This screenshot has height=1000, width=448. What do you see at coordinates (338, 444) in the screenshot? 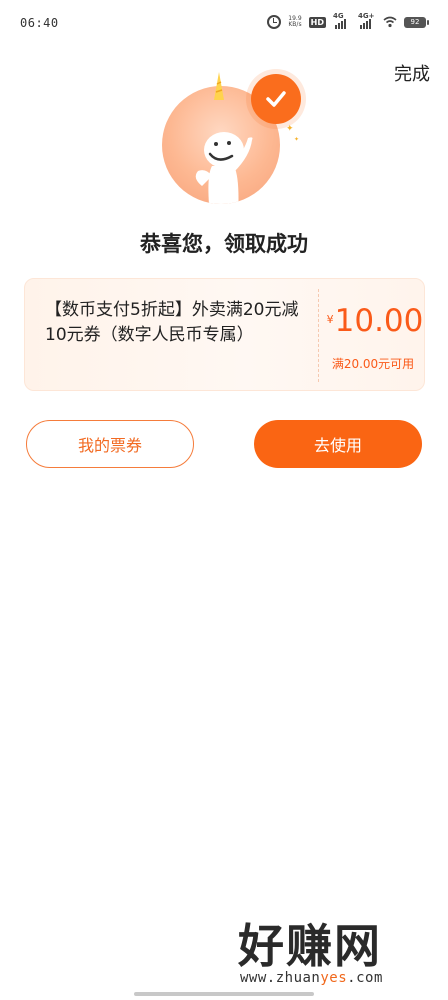
I see `use-now-button: 去使用` at bounding box center [338, 444].